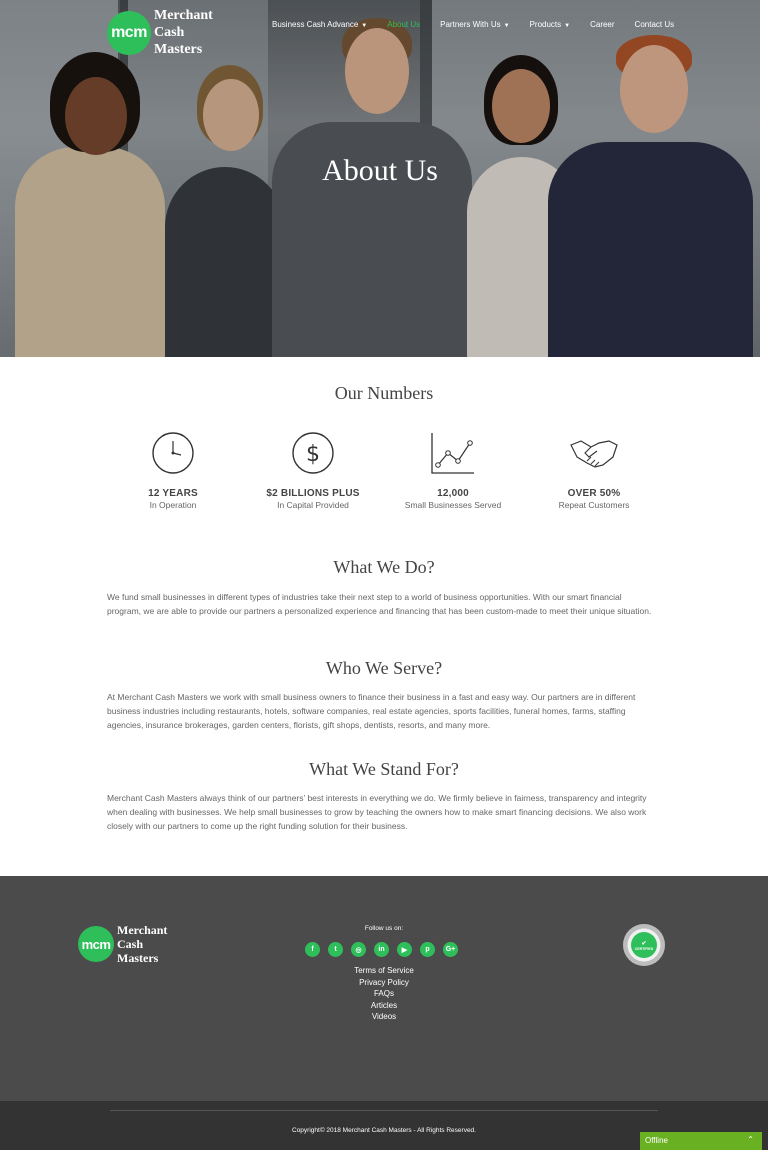 The height and width of the screenshot is (1150, 768). Describe the element at coordinates (173, 505) in the screenshot. I see `stat-label: In Operation` at that location.